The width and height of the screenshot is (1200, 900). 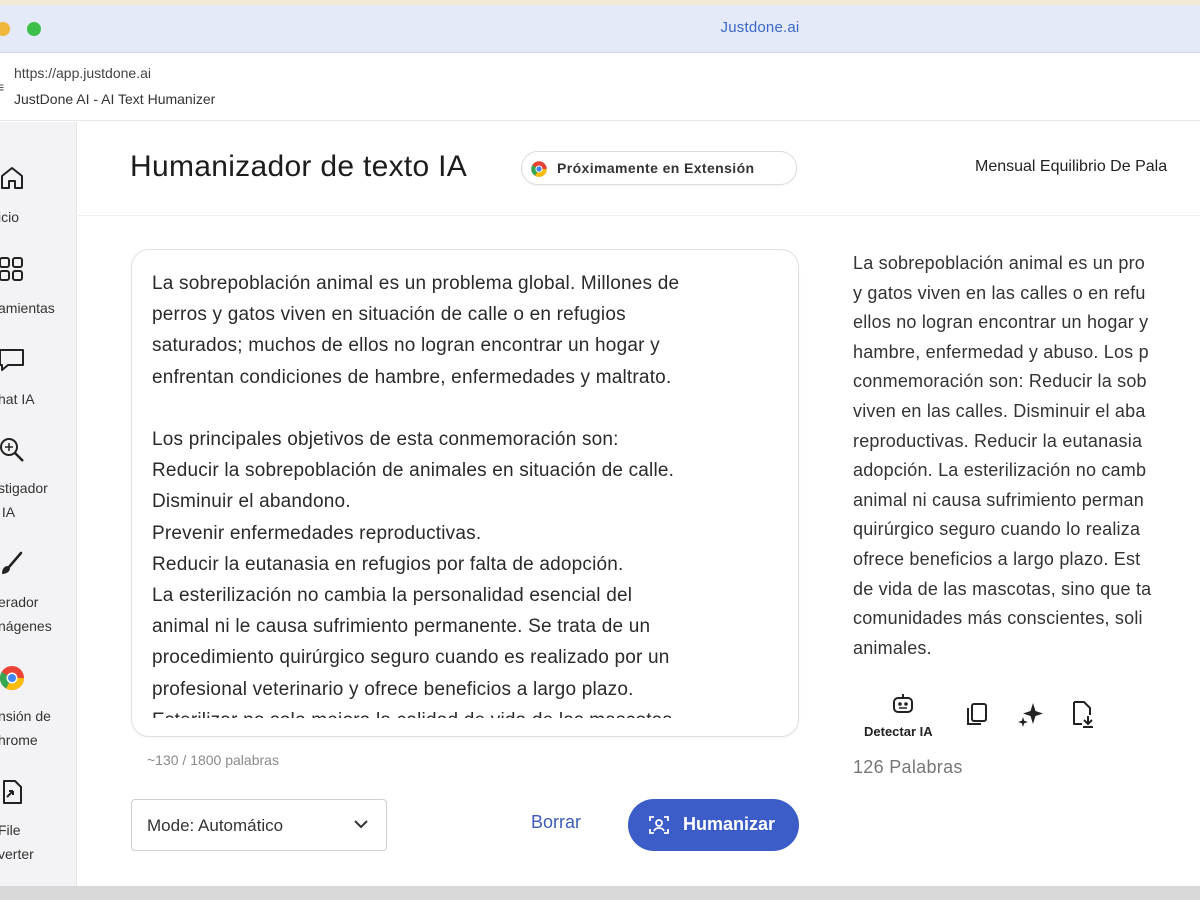 I want to click on clear-button: Borrar, so click(x=556, y=822).